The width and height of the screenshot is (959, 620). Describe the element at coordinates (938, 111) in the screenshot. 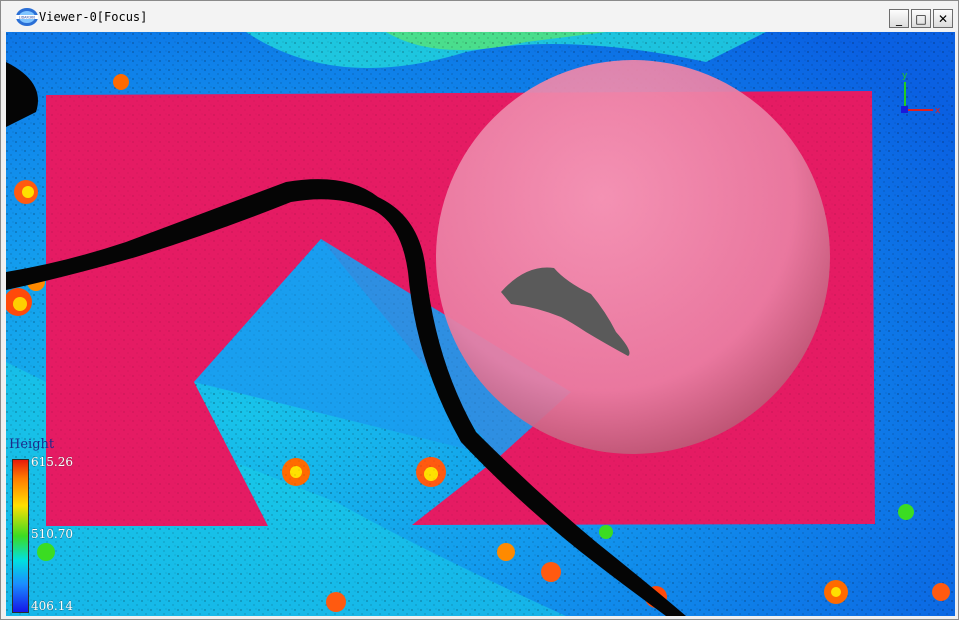

I see `x-axis-label: x` at that location.